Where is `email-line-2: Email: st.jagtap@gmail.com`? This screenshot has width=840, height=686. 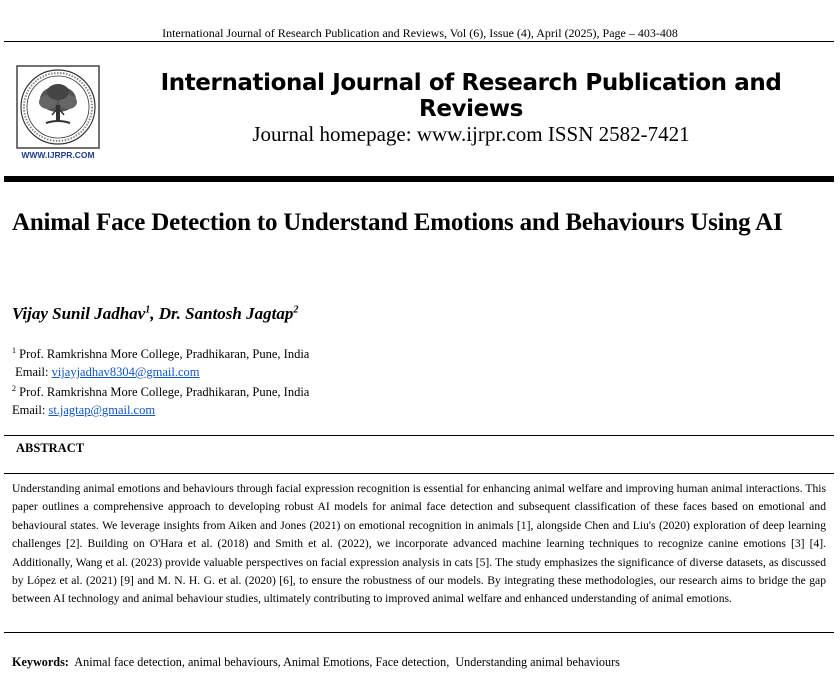 email-line-2: Email: st.jagtap@gmail.com is located at coordinates (83, 410).